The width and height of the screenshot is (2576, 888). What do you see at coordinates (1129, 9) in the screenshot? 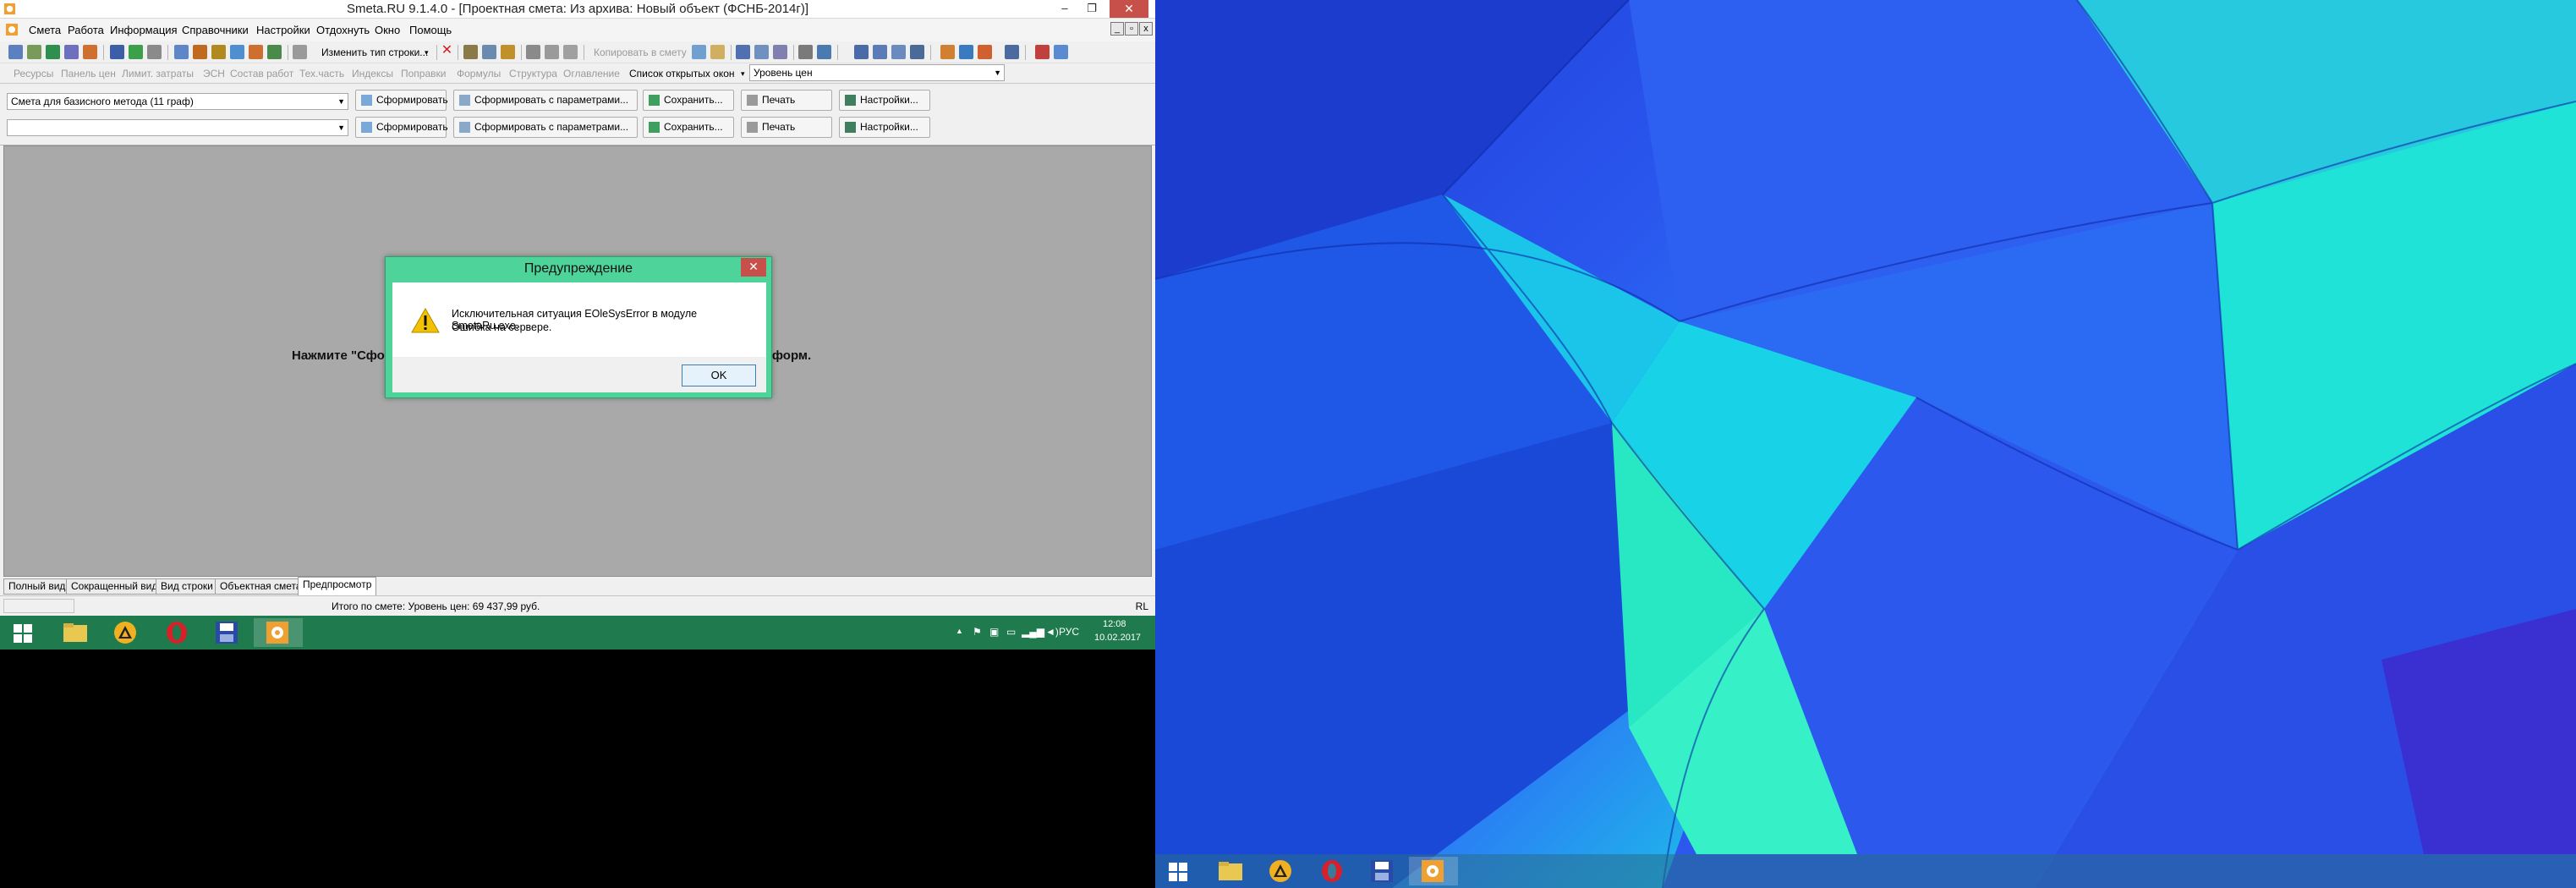
I see `close-button: ✕` at bounding box center [1129, 9].